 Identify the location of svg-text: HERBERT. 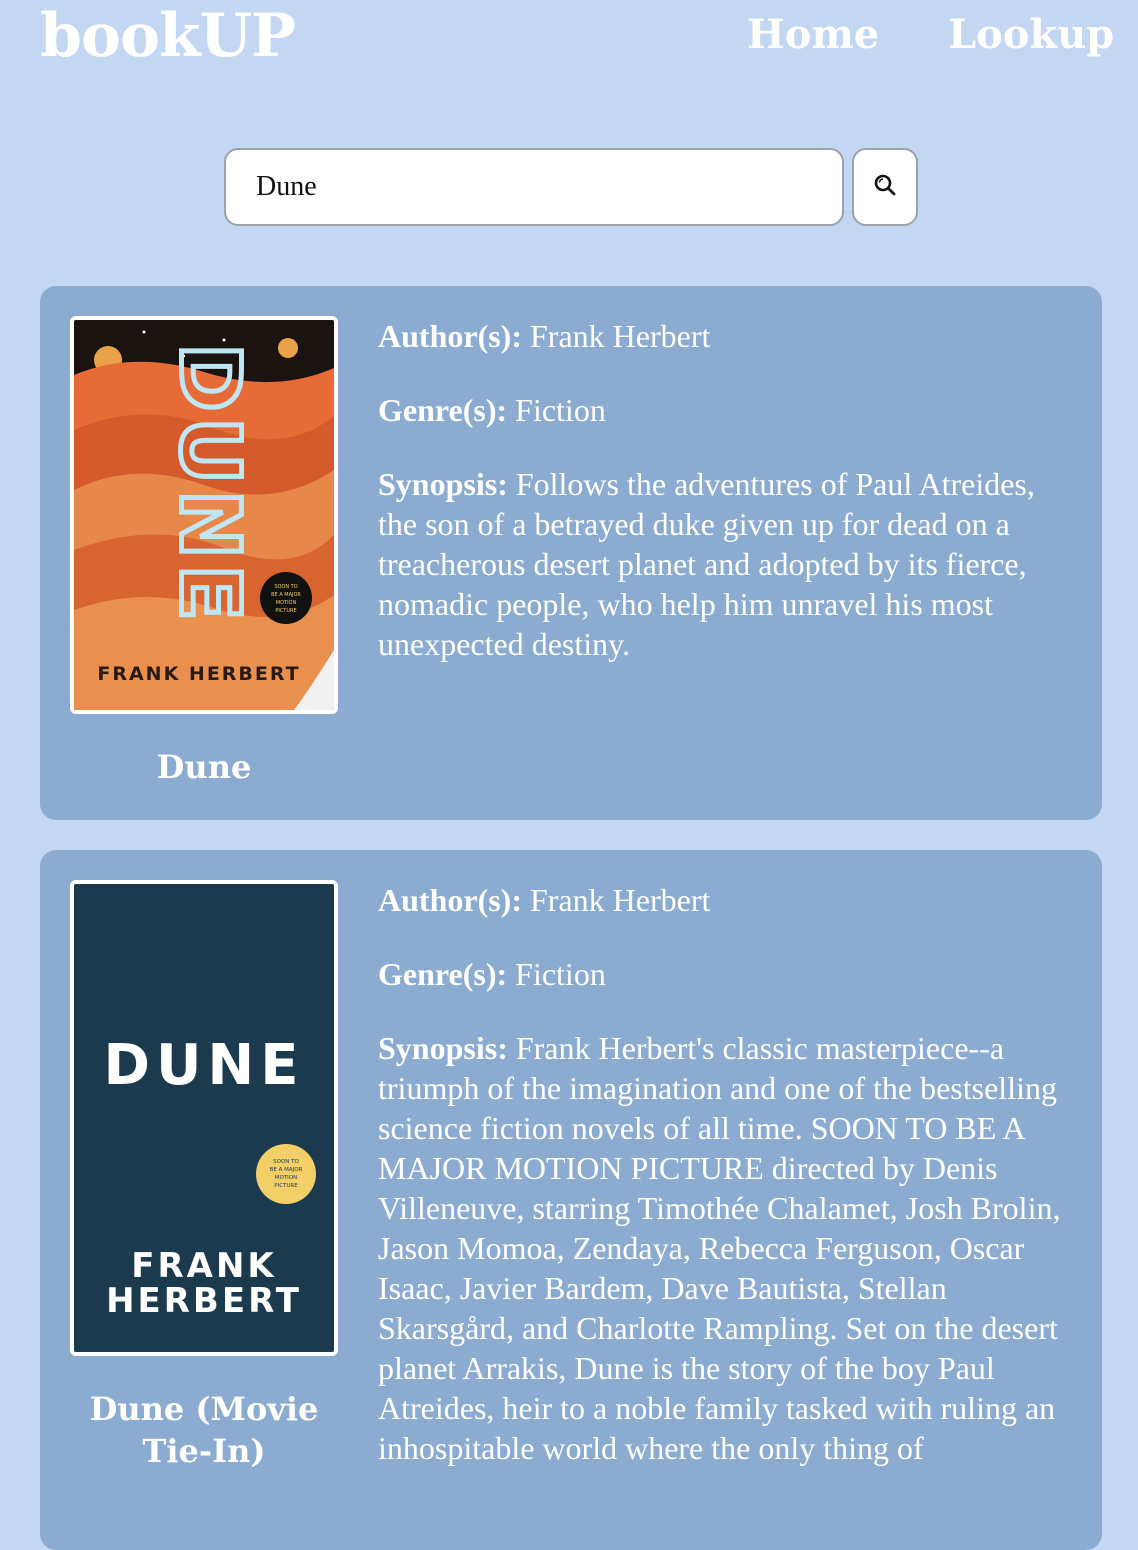
(204, 1301).